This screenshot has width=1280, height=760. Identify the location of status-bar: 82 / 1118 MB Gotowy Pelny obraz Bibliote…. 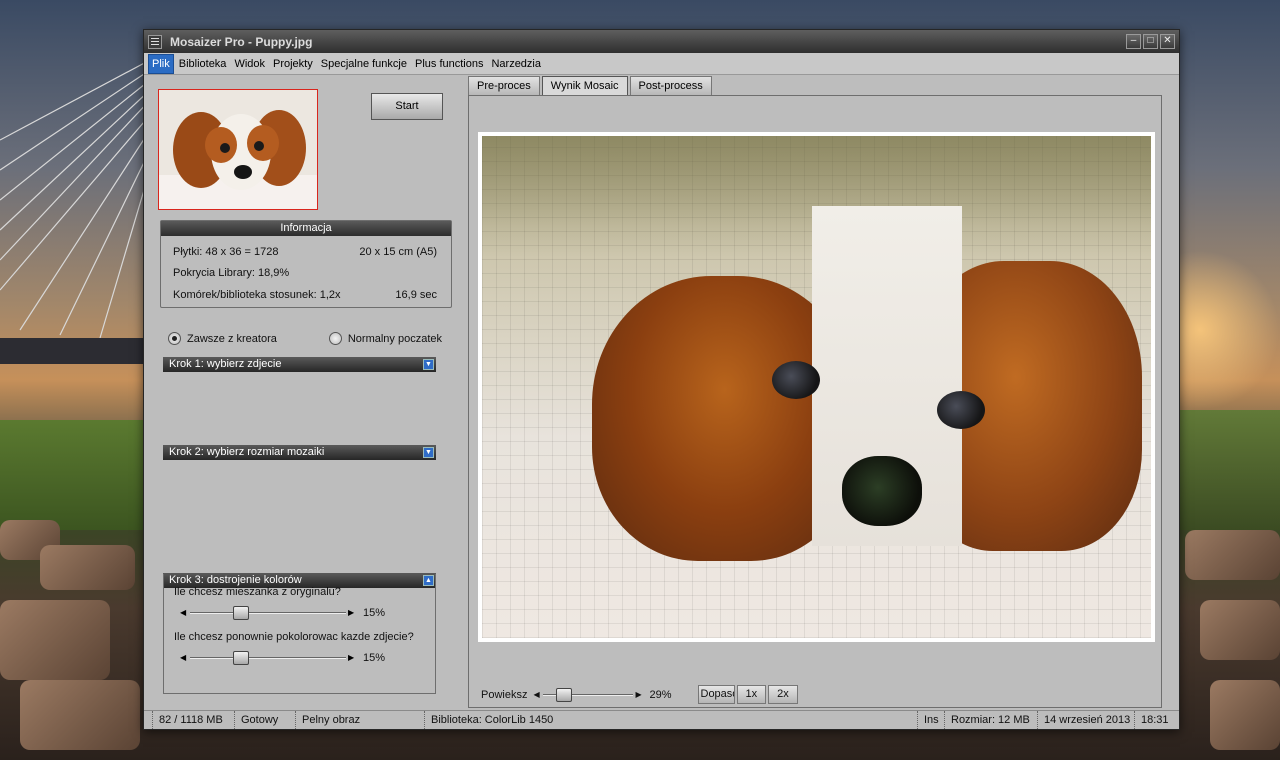
(661, 719).